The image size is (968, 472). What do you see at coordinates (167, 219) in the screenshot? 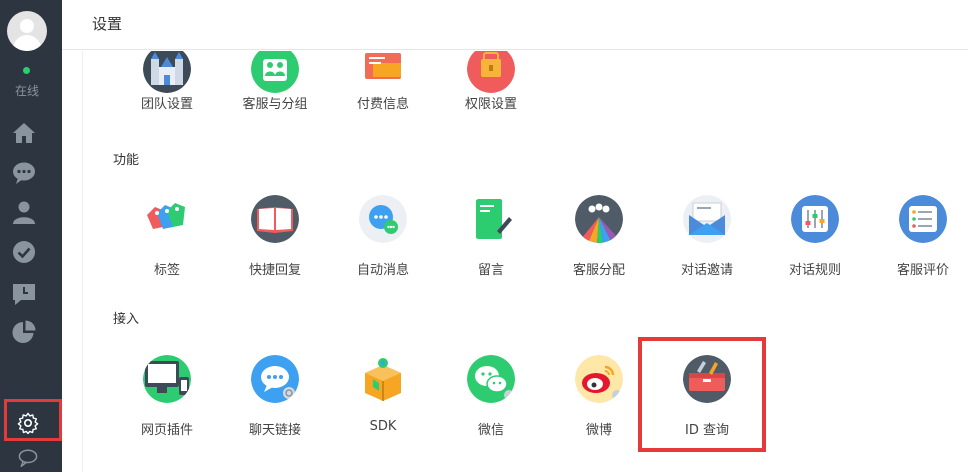
I see `tags-icon` at bounding box center [167, 219].